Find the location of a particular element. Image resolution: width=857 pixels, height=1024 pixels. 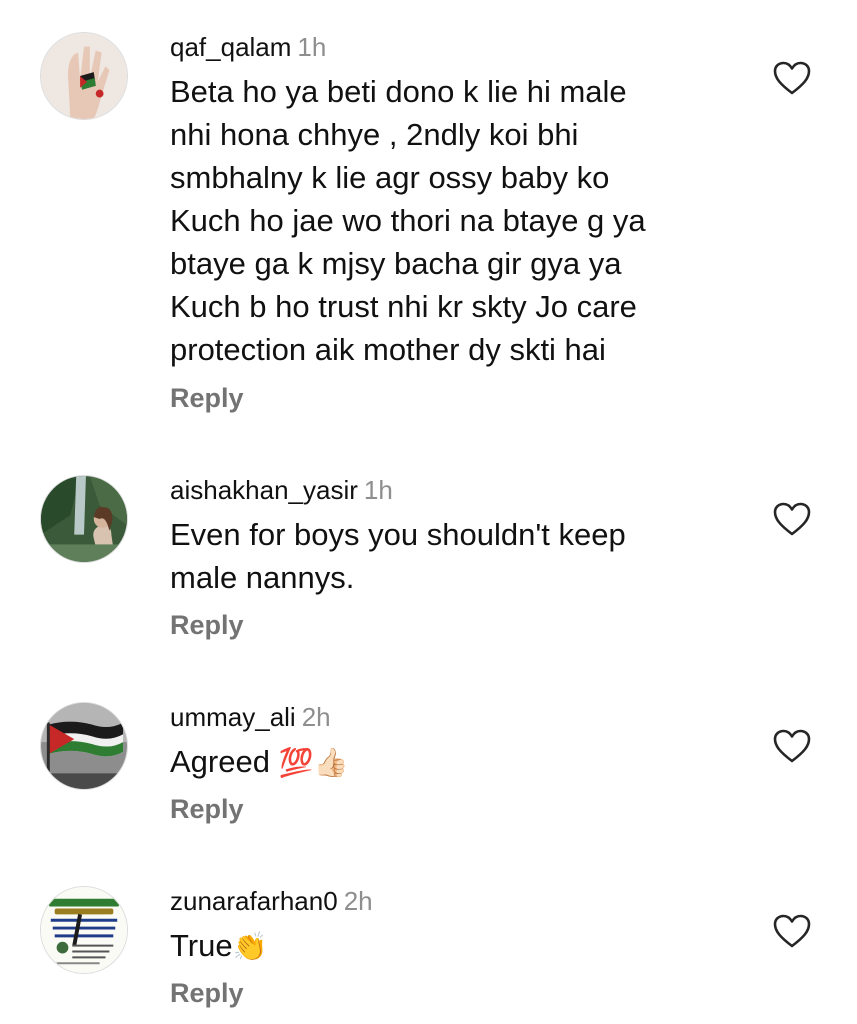

comment-header: ummay_ali 2h is located at coordinates (250, 717).